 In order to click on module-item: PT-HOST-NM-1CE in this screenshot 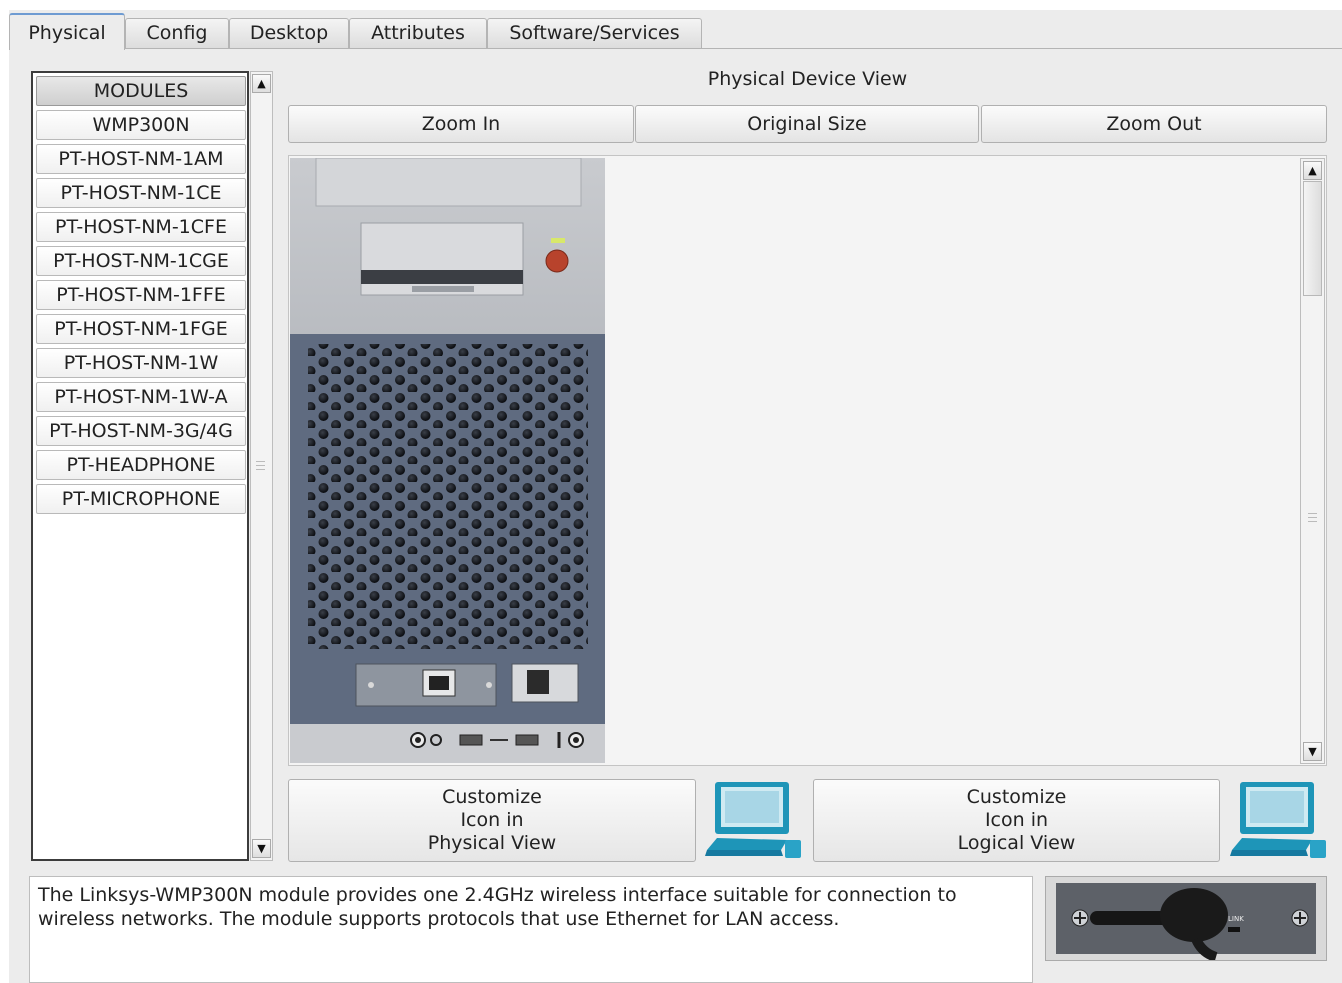, I will do `click(141, 193)`.